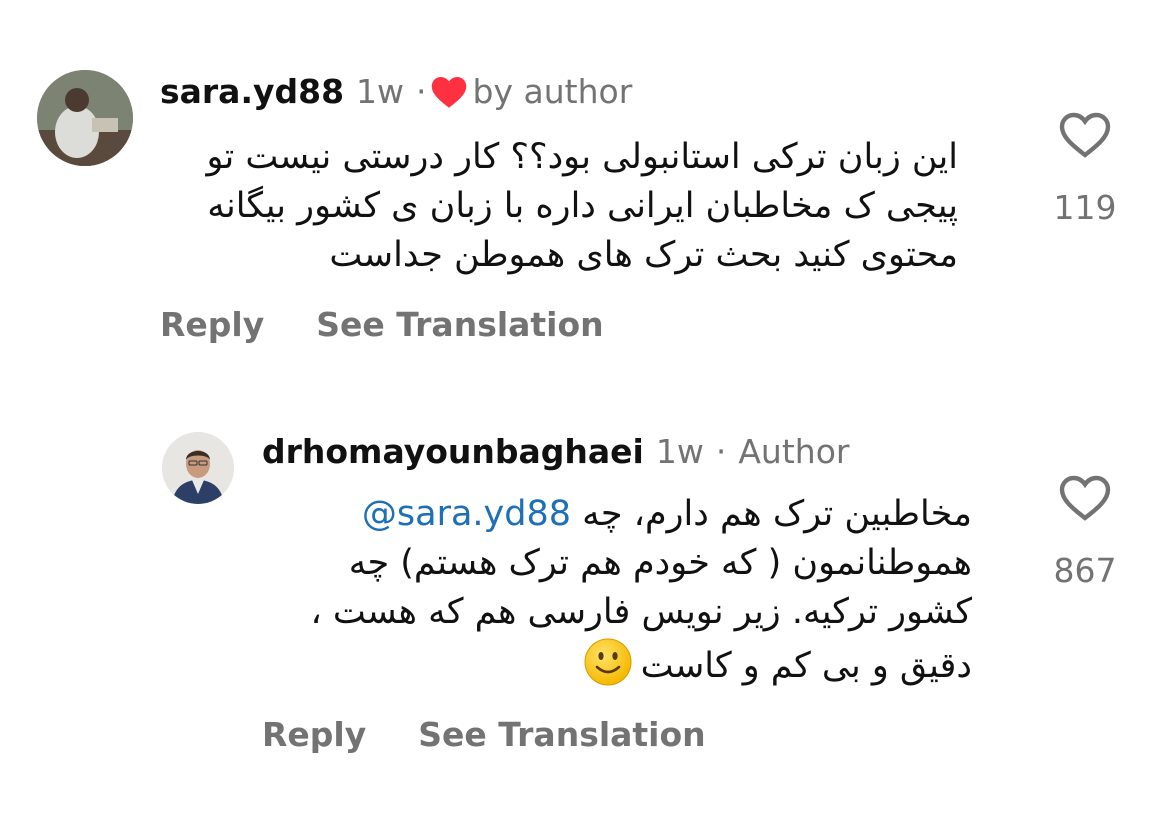  What do you see at coordinates (453, 452) in the screenshot?
I see `username: drhomayounbaghaei` at bounding box center [453, 452].